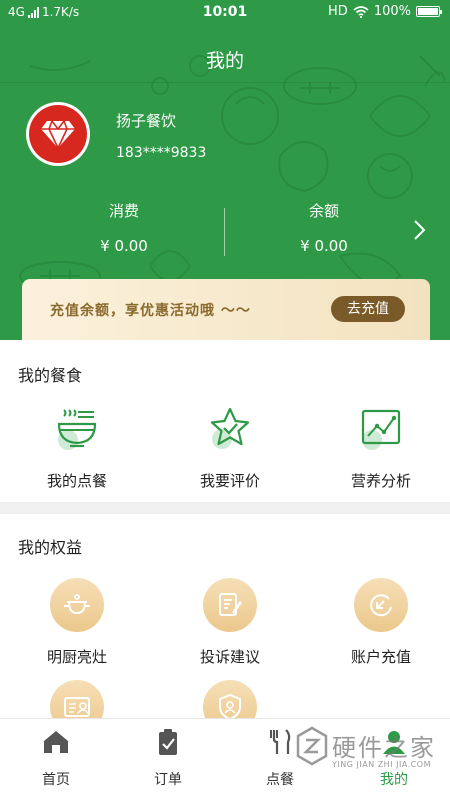  I want to click on menu-item-label: 我要评价, so click(229, 481).